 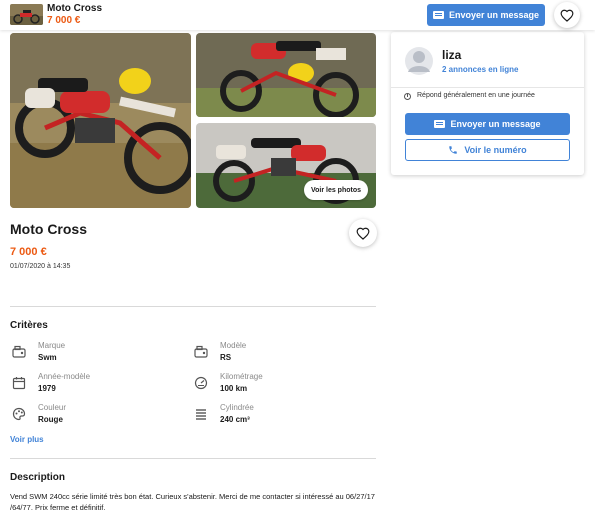 I want to click on main-photo, so click(x=100, y=120).